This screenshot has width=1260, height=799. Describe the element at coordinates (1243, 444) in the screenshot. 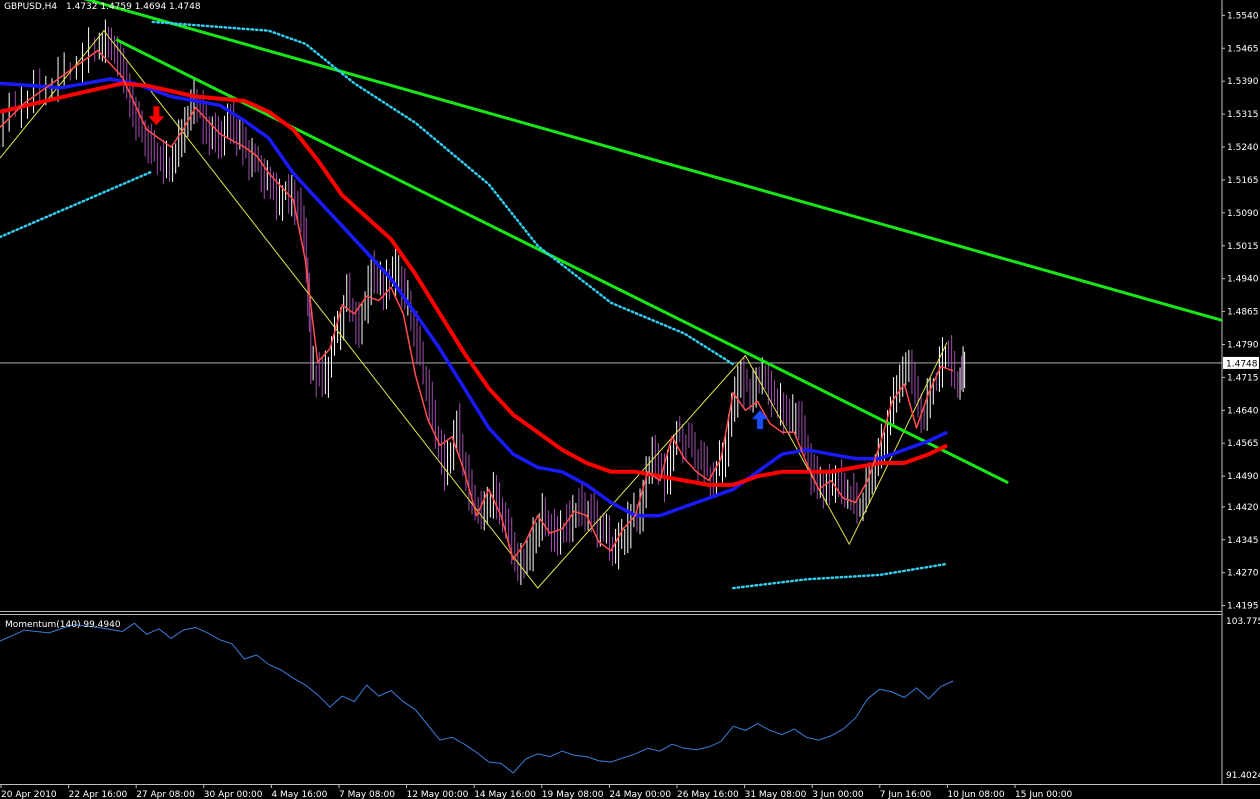

I see `price-tick-label: 1.4565` at that location.